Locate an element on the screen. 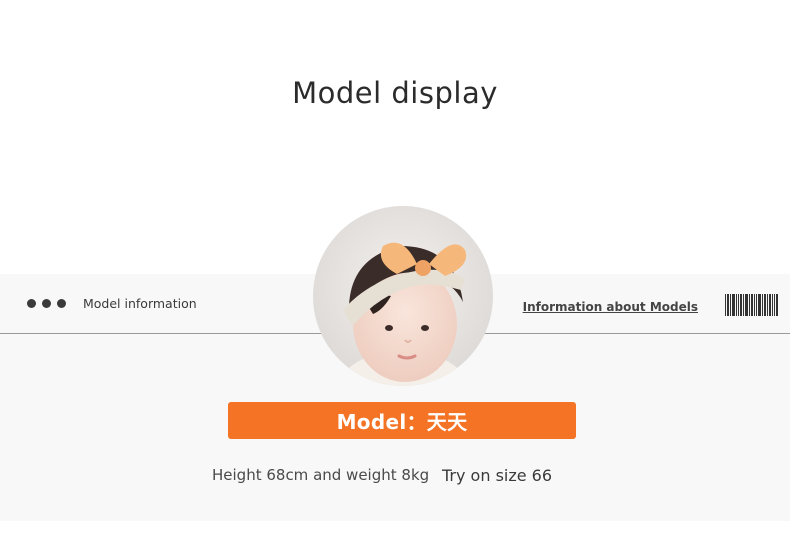  information-about-models-label: Information about Models is located at coordinates (610, 307).